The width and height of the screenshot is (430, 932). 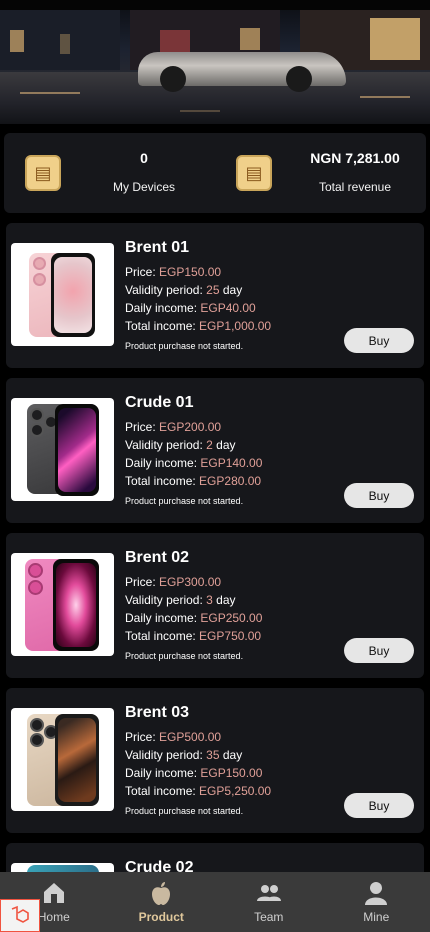 What do you see at coordinates (161, 893) in the screenshot?
I see `apple-icon` at bounding box center [161, 893].